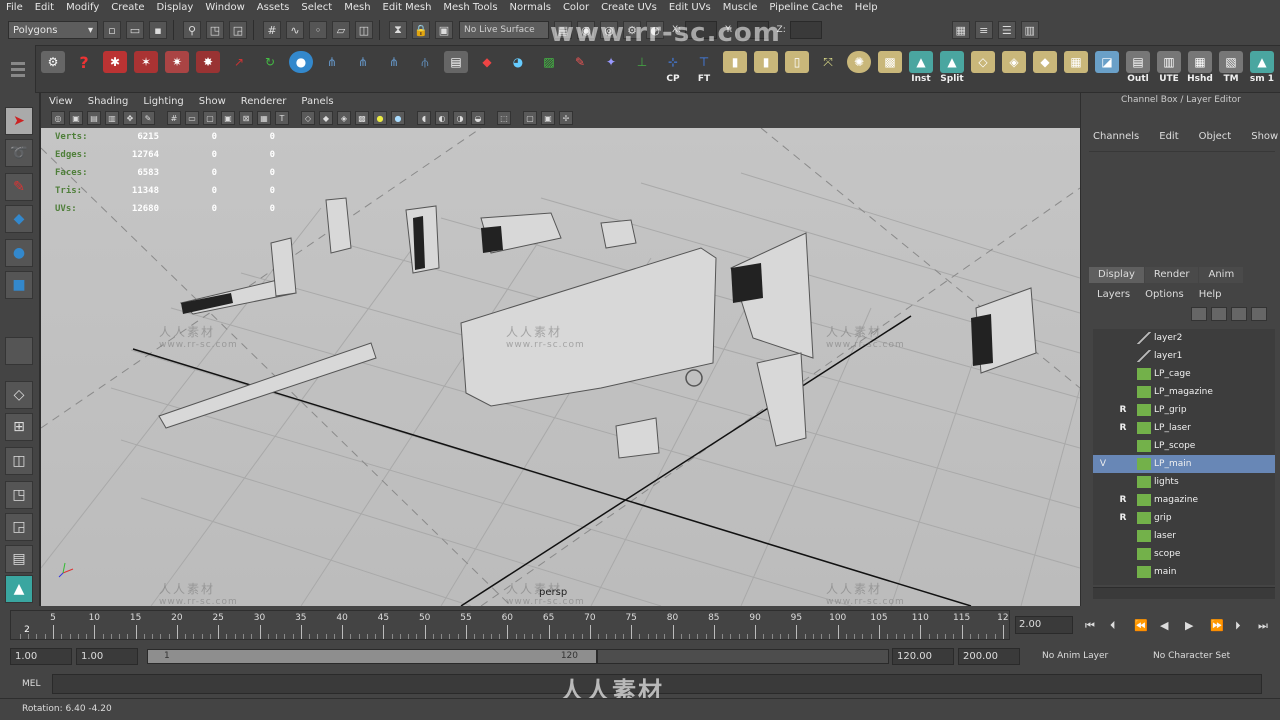  What do you see at coordinates (1113, 294) in the screenshot?
I see `layer-menu-layers: Layers` at bounding box center [1113, 294].